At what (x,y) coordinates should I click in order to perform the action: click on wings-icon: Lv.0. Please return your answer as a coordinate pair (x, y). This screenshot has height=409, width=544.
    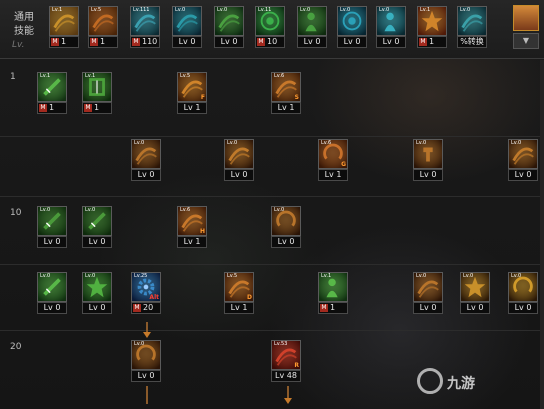
    Looking at the image, I should click on (187, 21).